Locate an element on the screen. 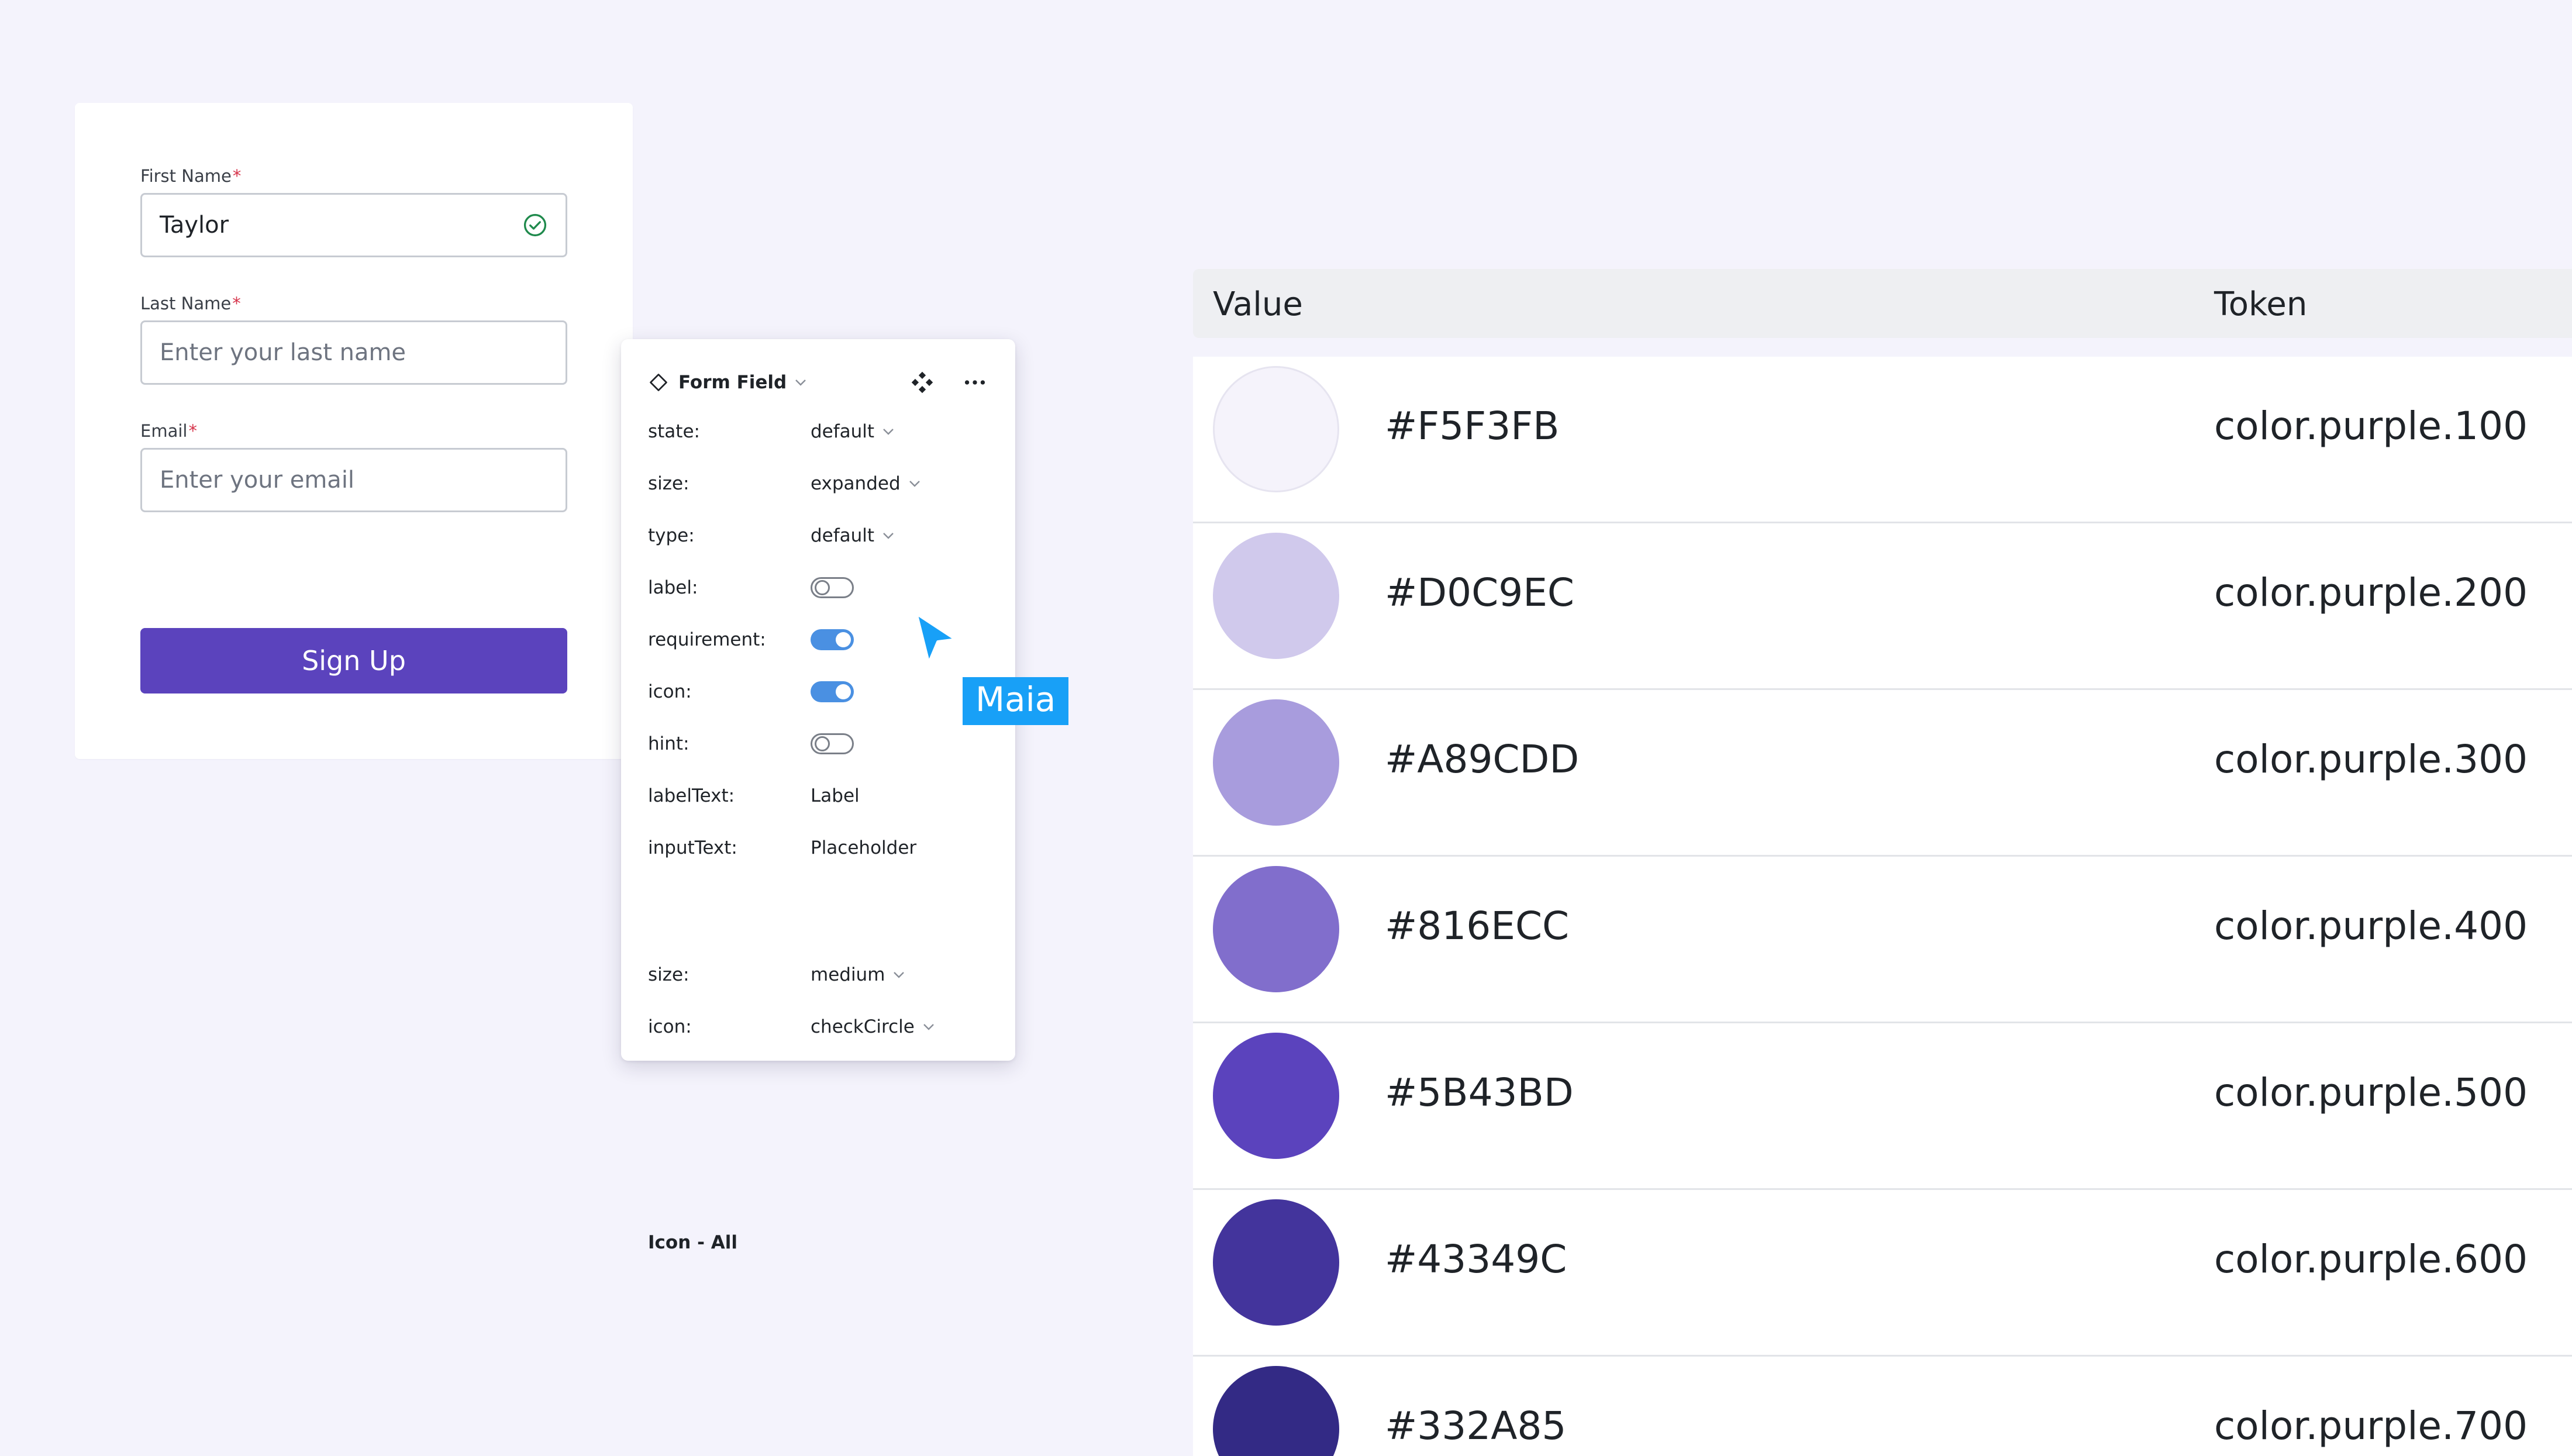 Image resolution: width=2572 pixels, height=1456 pixels. color-token-name: color.purple.500 is located at coordinates (2371, 1092).